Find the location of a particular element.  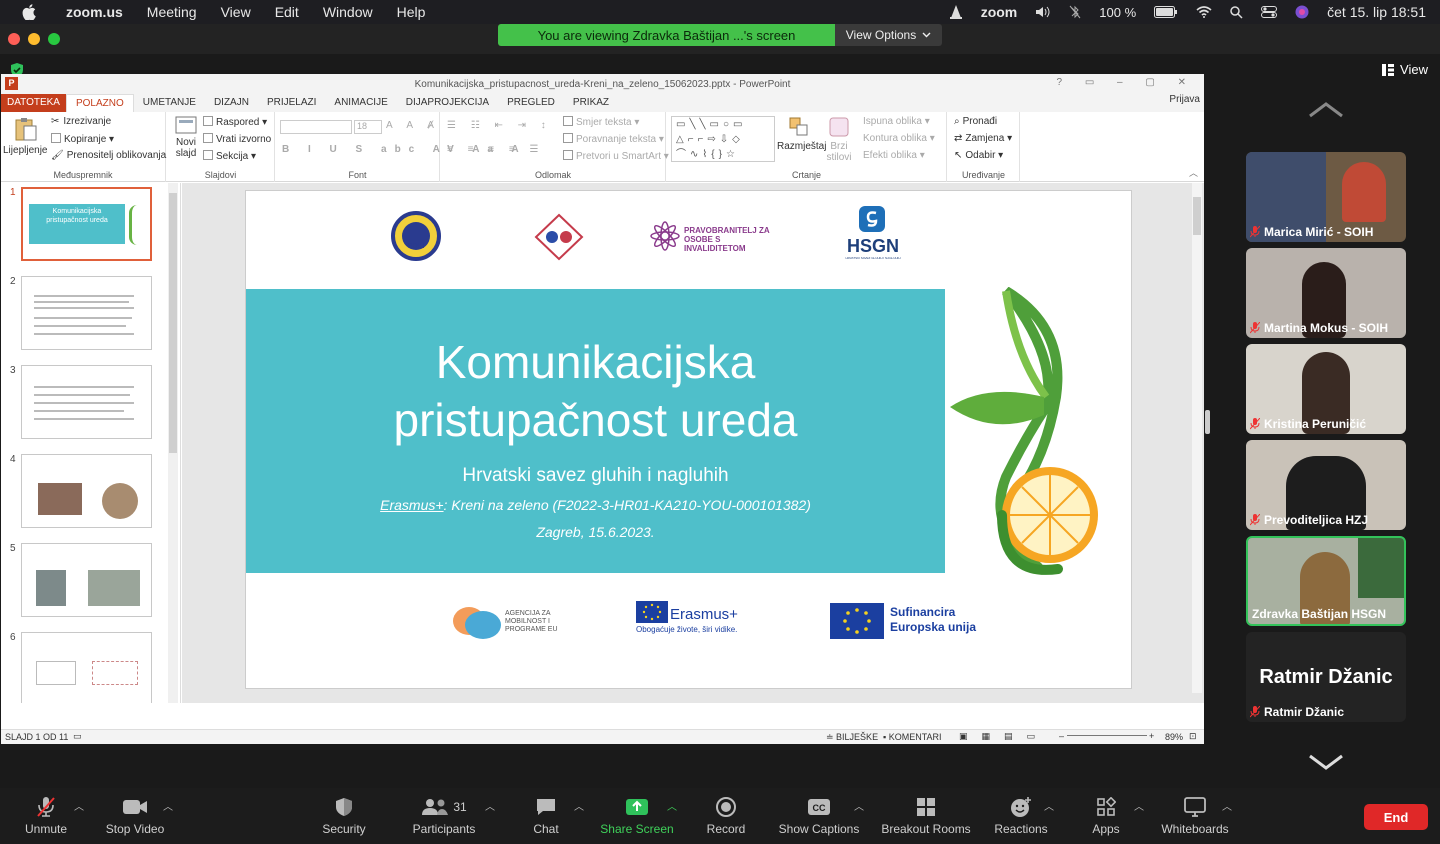

tab-umetanje: UMETANJE is located at coordinates (169, 103).